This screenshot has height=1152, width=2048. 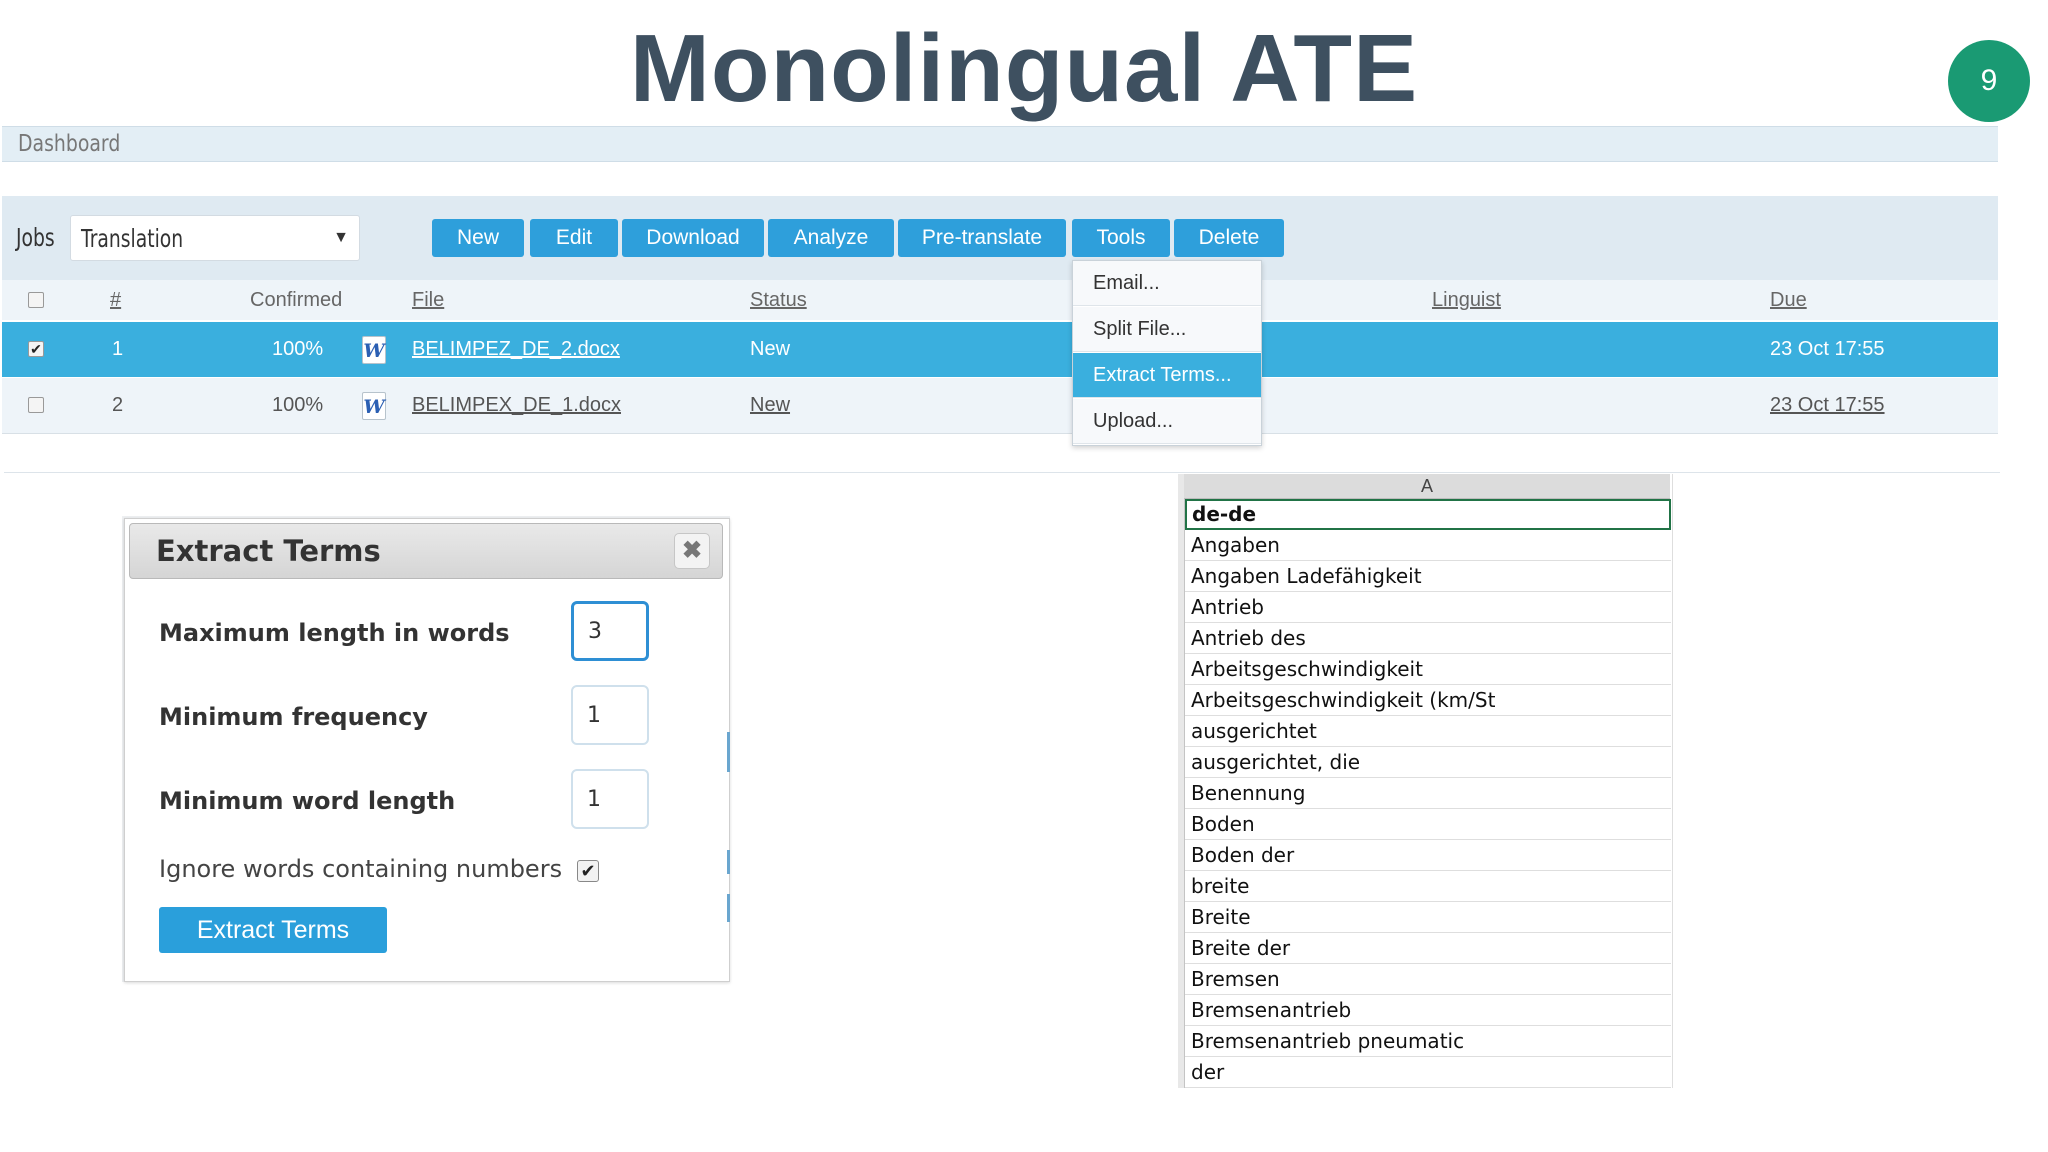 I want to click on row-header-strip, so click(x=1181, y=781).